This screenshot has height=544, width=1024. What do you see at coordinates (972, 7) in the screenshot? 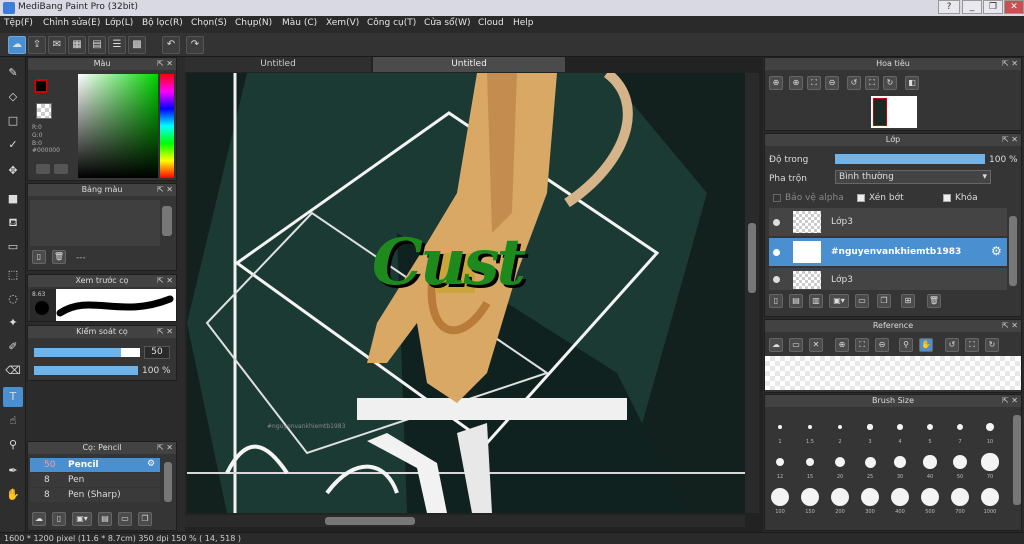
I see `minimize-button: _` at bounding box center [972, 7].